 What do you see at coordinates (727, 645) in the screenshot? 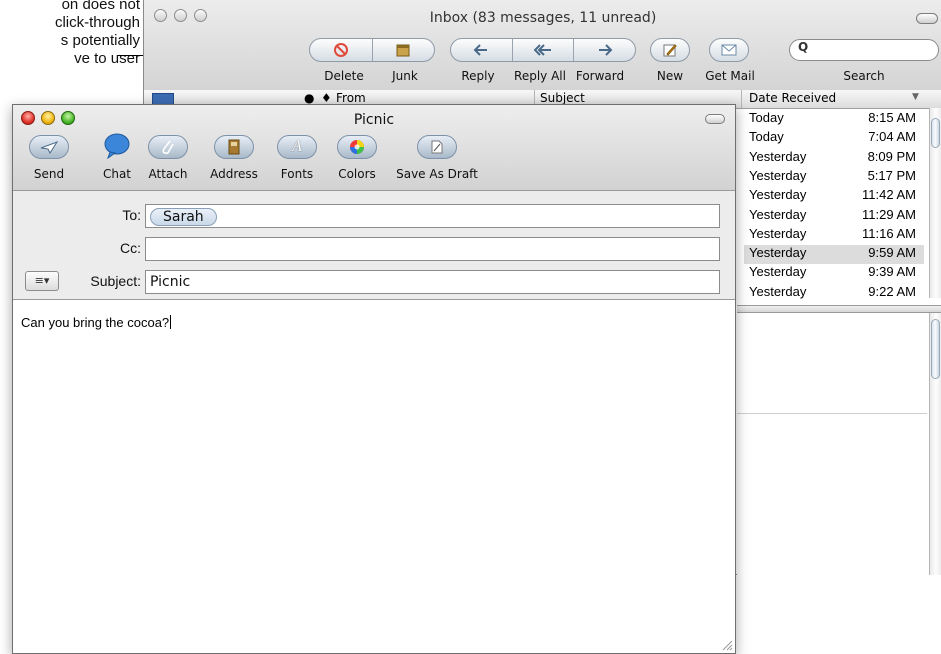
I see `resize-grip-icon` at bounding box center [727, 645].